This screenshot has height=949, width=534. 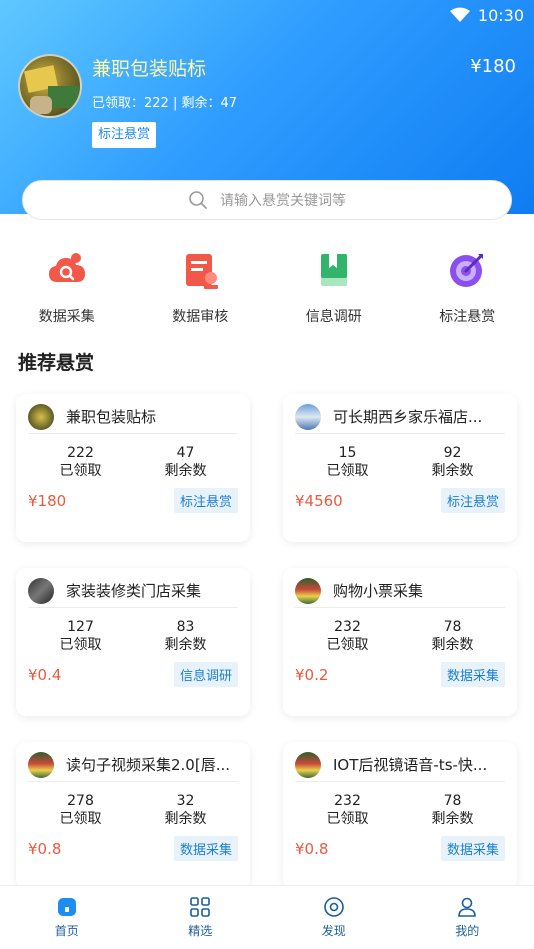 I want to click on tab-label: 我的, so click(x=467, y=931).